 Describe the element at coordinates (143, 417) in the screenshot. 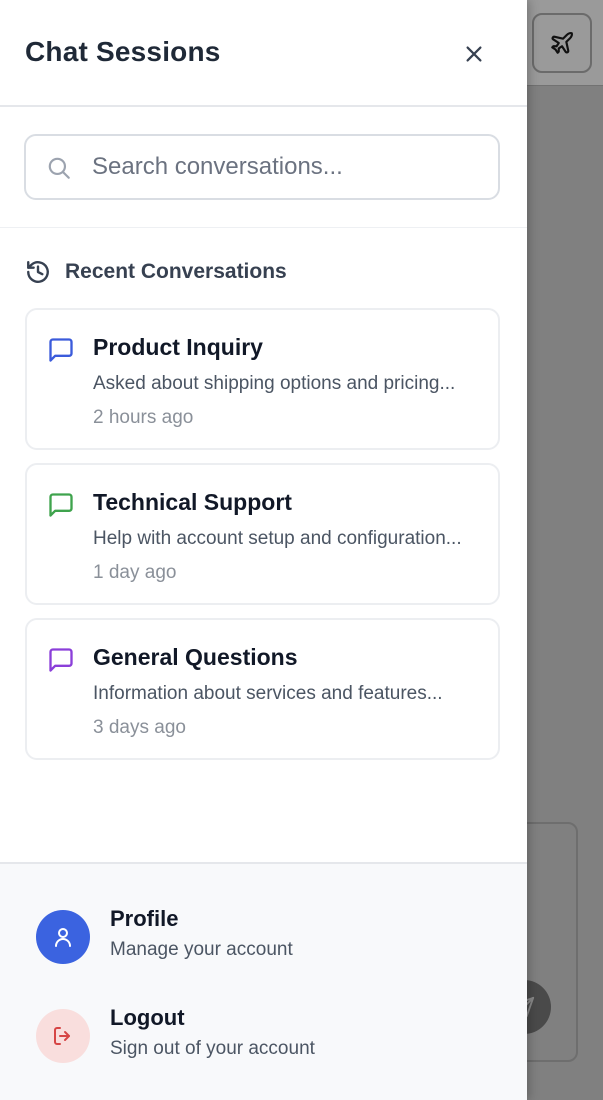

I see `conversation-time: 2 hours ago` at that location.